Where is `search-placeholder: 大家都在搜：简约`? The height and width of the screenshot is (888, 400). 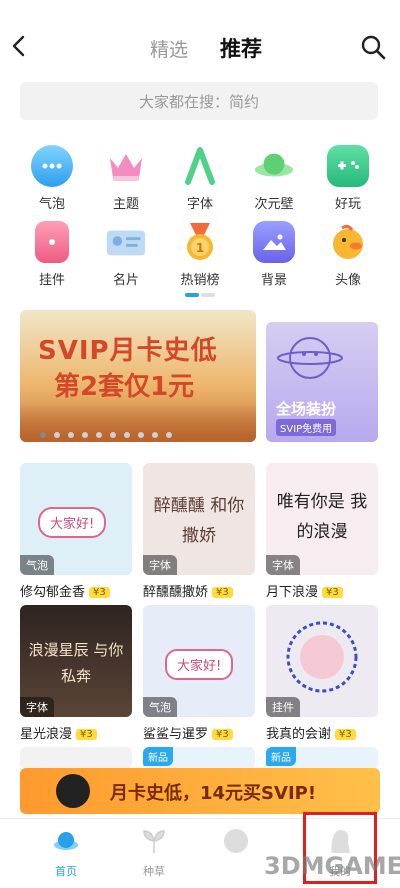
search-placeholder: 大家都在搜：简约 is located at coordinates (198, 101).